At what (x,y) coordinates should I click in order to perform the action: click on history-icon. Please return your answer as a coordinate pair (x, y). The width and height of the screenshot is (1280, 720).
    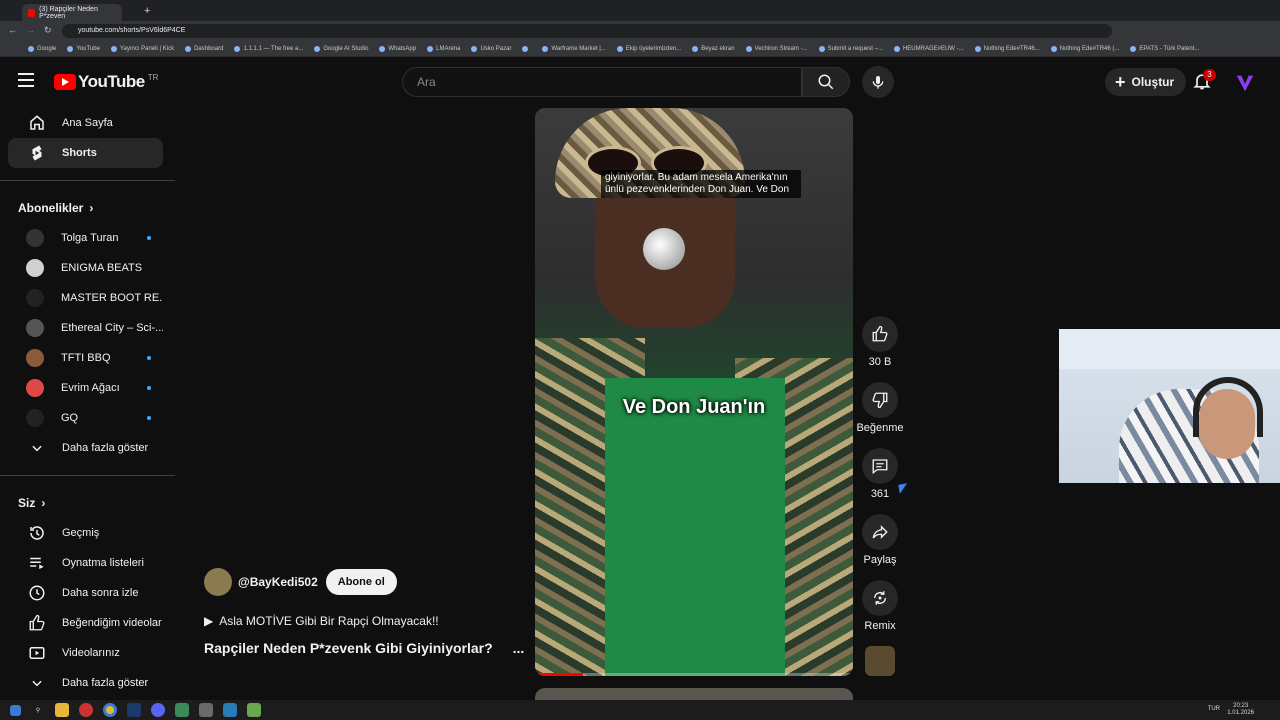
    Looking at the image, I should click on (37, 533).